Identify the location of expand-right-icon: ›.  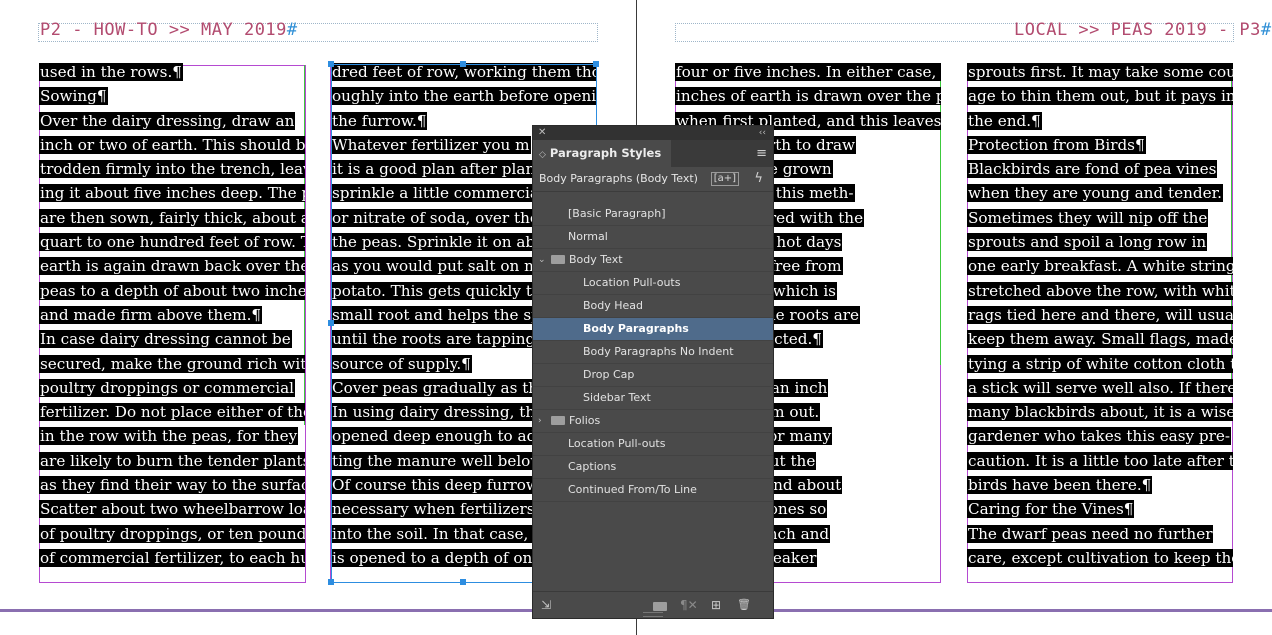
(540, 421).